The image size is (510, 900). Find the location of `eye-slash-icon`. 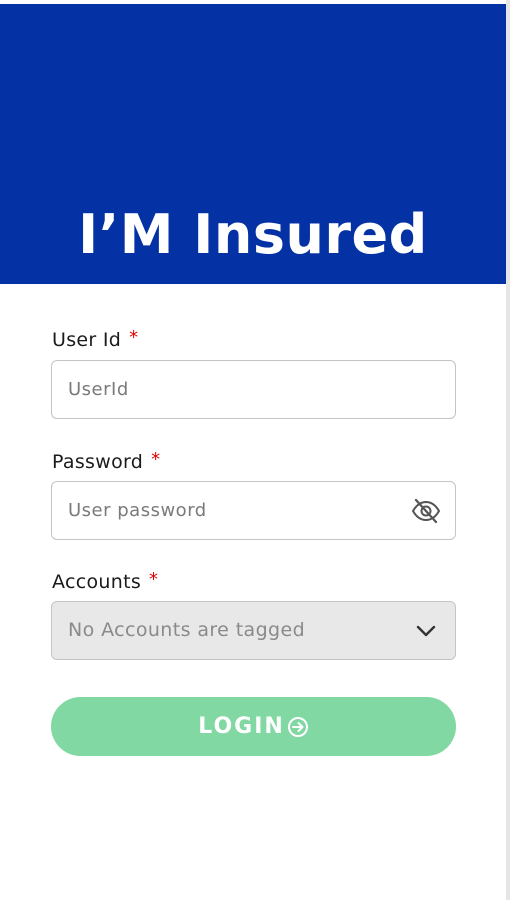

eye-slash-icon is located at coordinates (426, 511).